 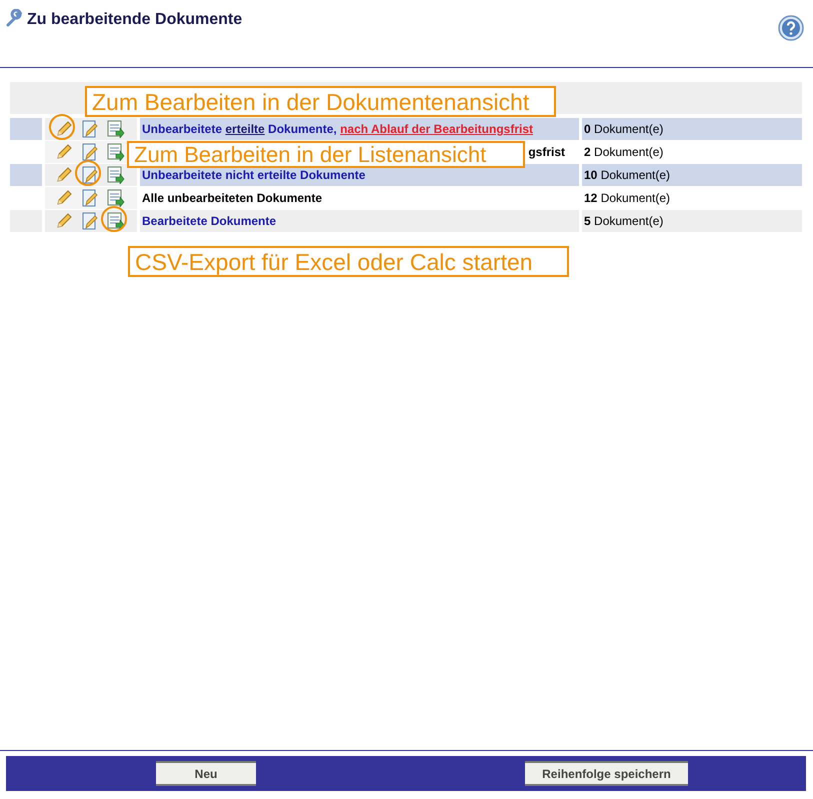 I want to click on document-category-label: Unbearbeitete erteilte Dokumente, nach Ablauf der Bearbeitungsfrist, so click(x=337, y=129).